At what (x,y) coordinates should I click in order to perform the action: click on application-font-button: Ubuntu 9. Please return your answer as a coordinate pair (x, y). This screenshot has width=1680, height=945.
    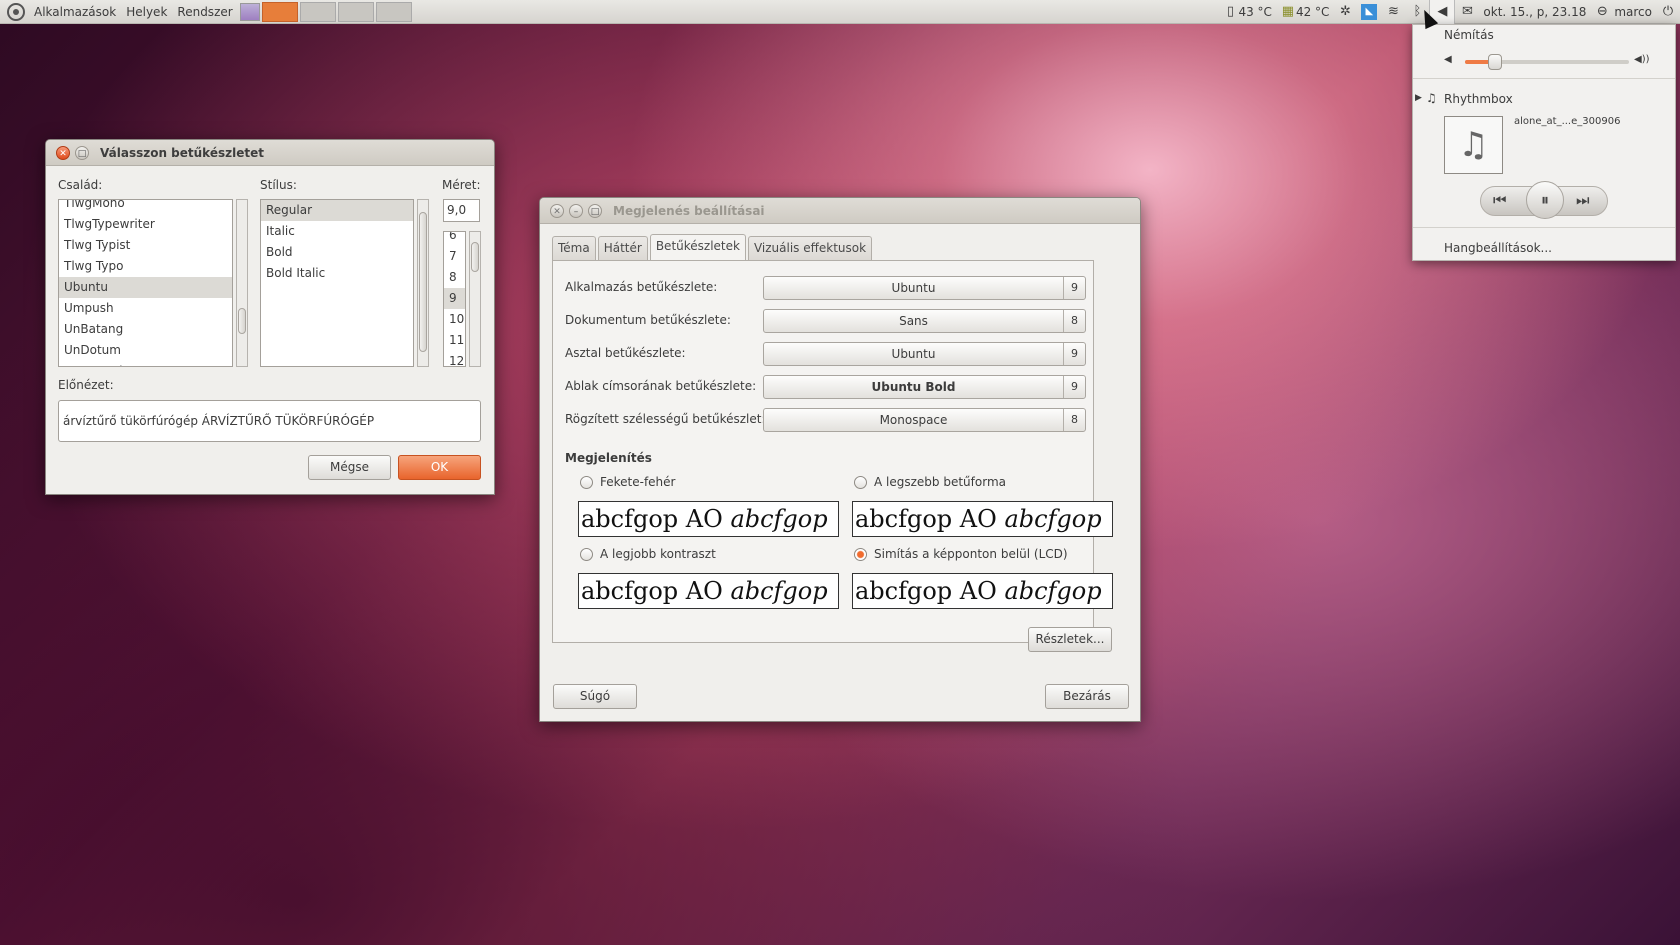
    Looking at the image, I should click on (924, 288).